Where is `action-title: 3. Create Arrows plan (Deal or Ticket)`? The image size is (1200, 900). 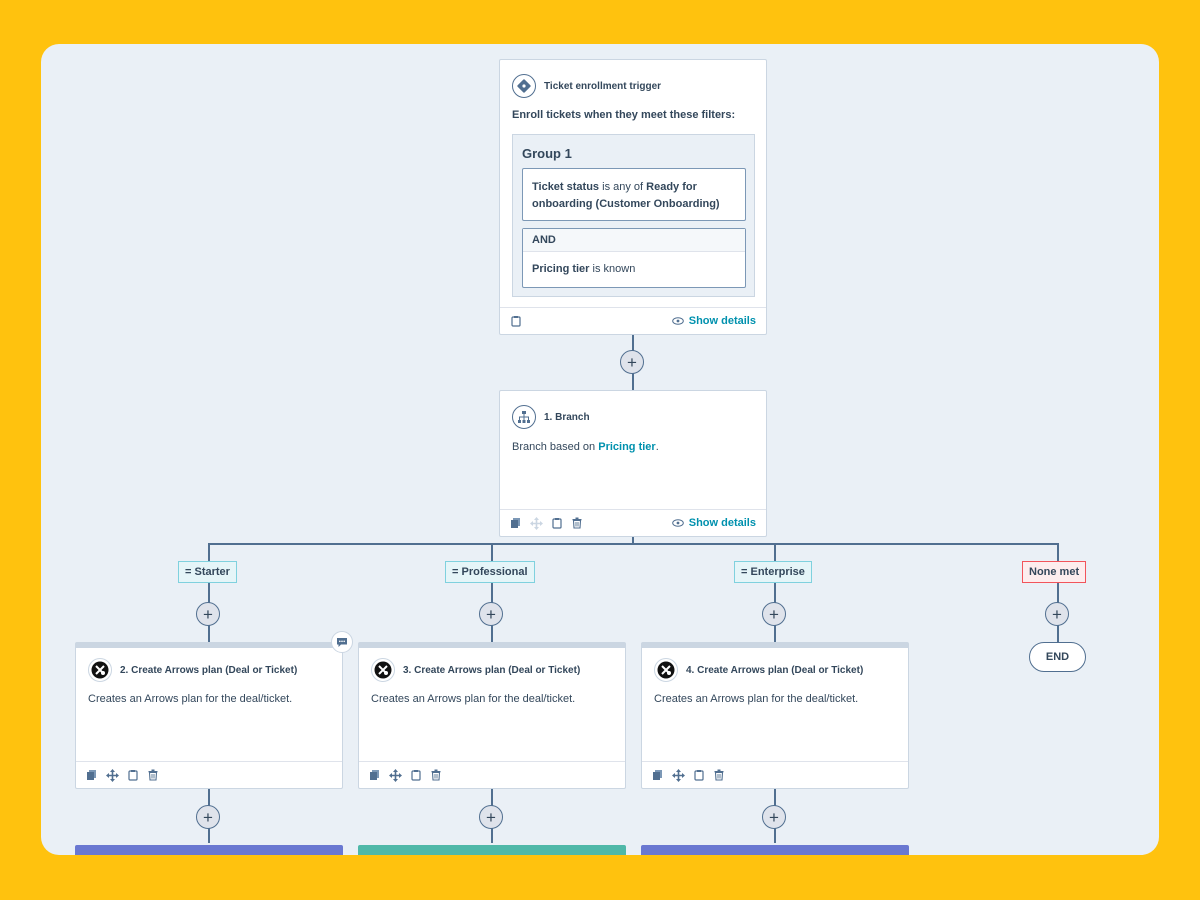
action-title: 3. Create Arrows plan (Deal or Ticket) is located at coordinates (492, 670).